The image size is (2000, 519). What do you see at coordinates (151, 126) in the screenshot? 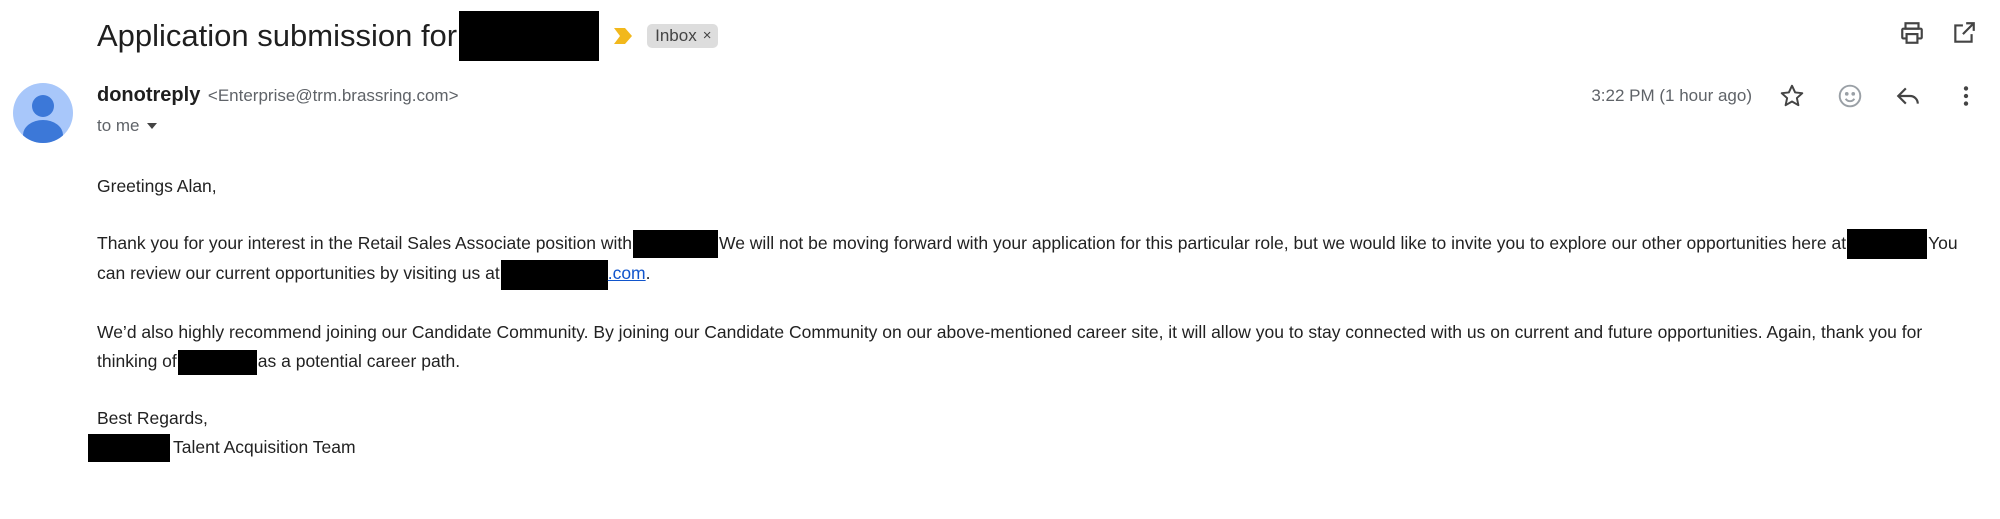
I see `chevron-down-icon` at bounding box center [151, 126].